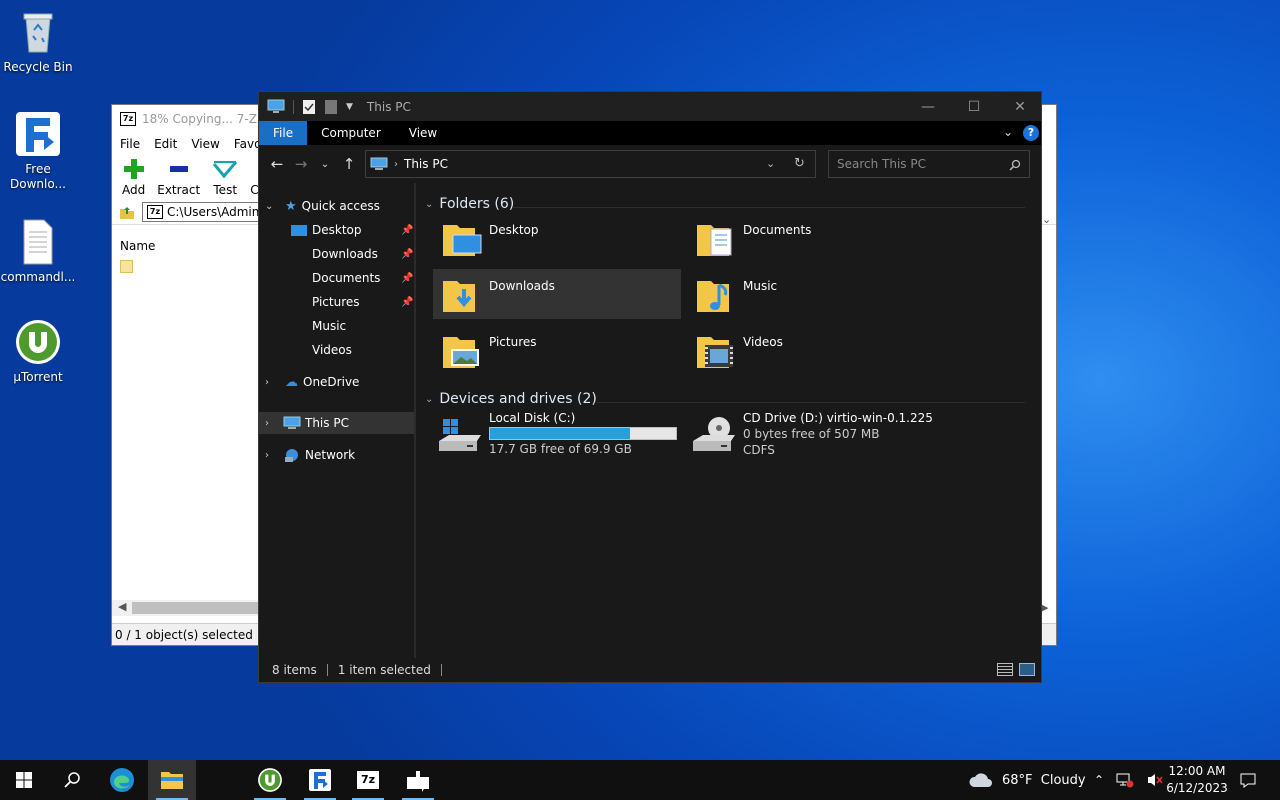 The height and width of the screenshot is (800, 1280). Describe the element at coordinates (270, 780) in the screenshot. I see `taskbar-utorrent` at that location.